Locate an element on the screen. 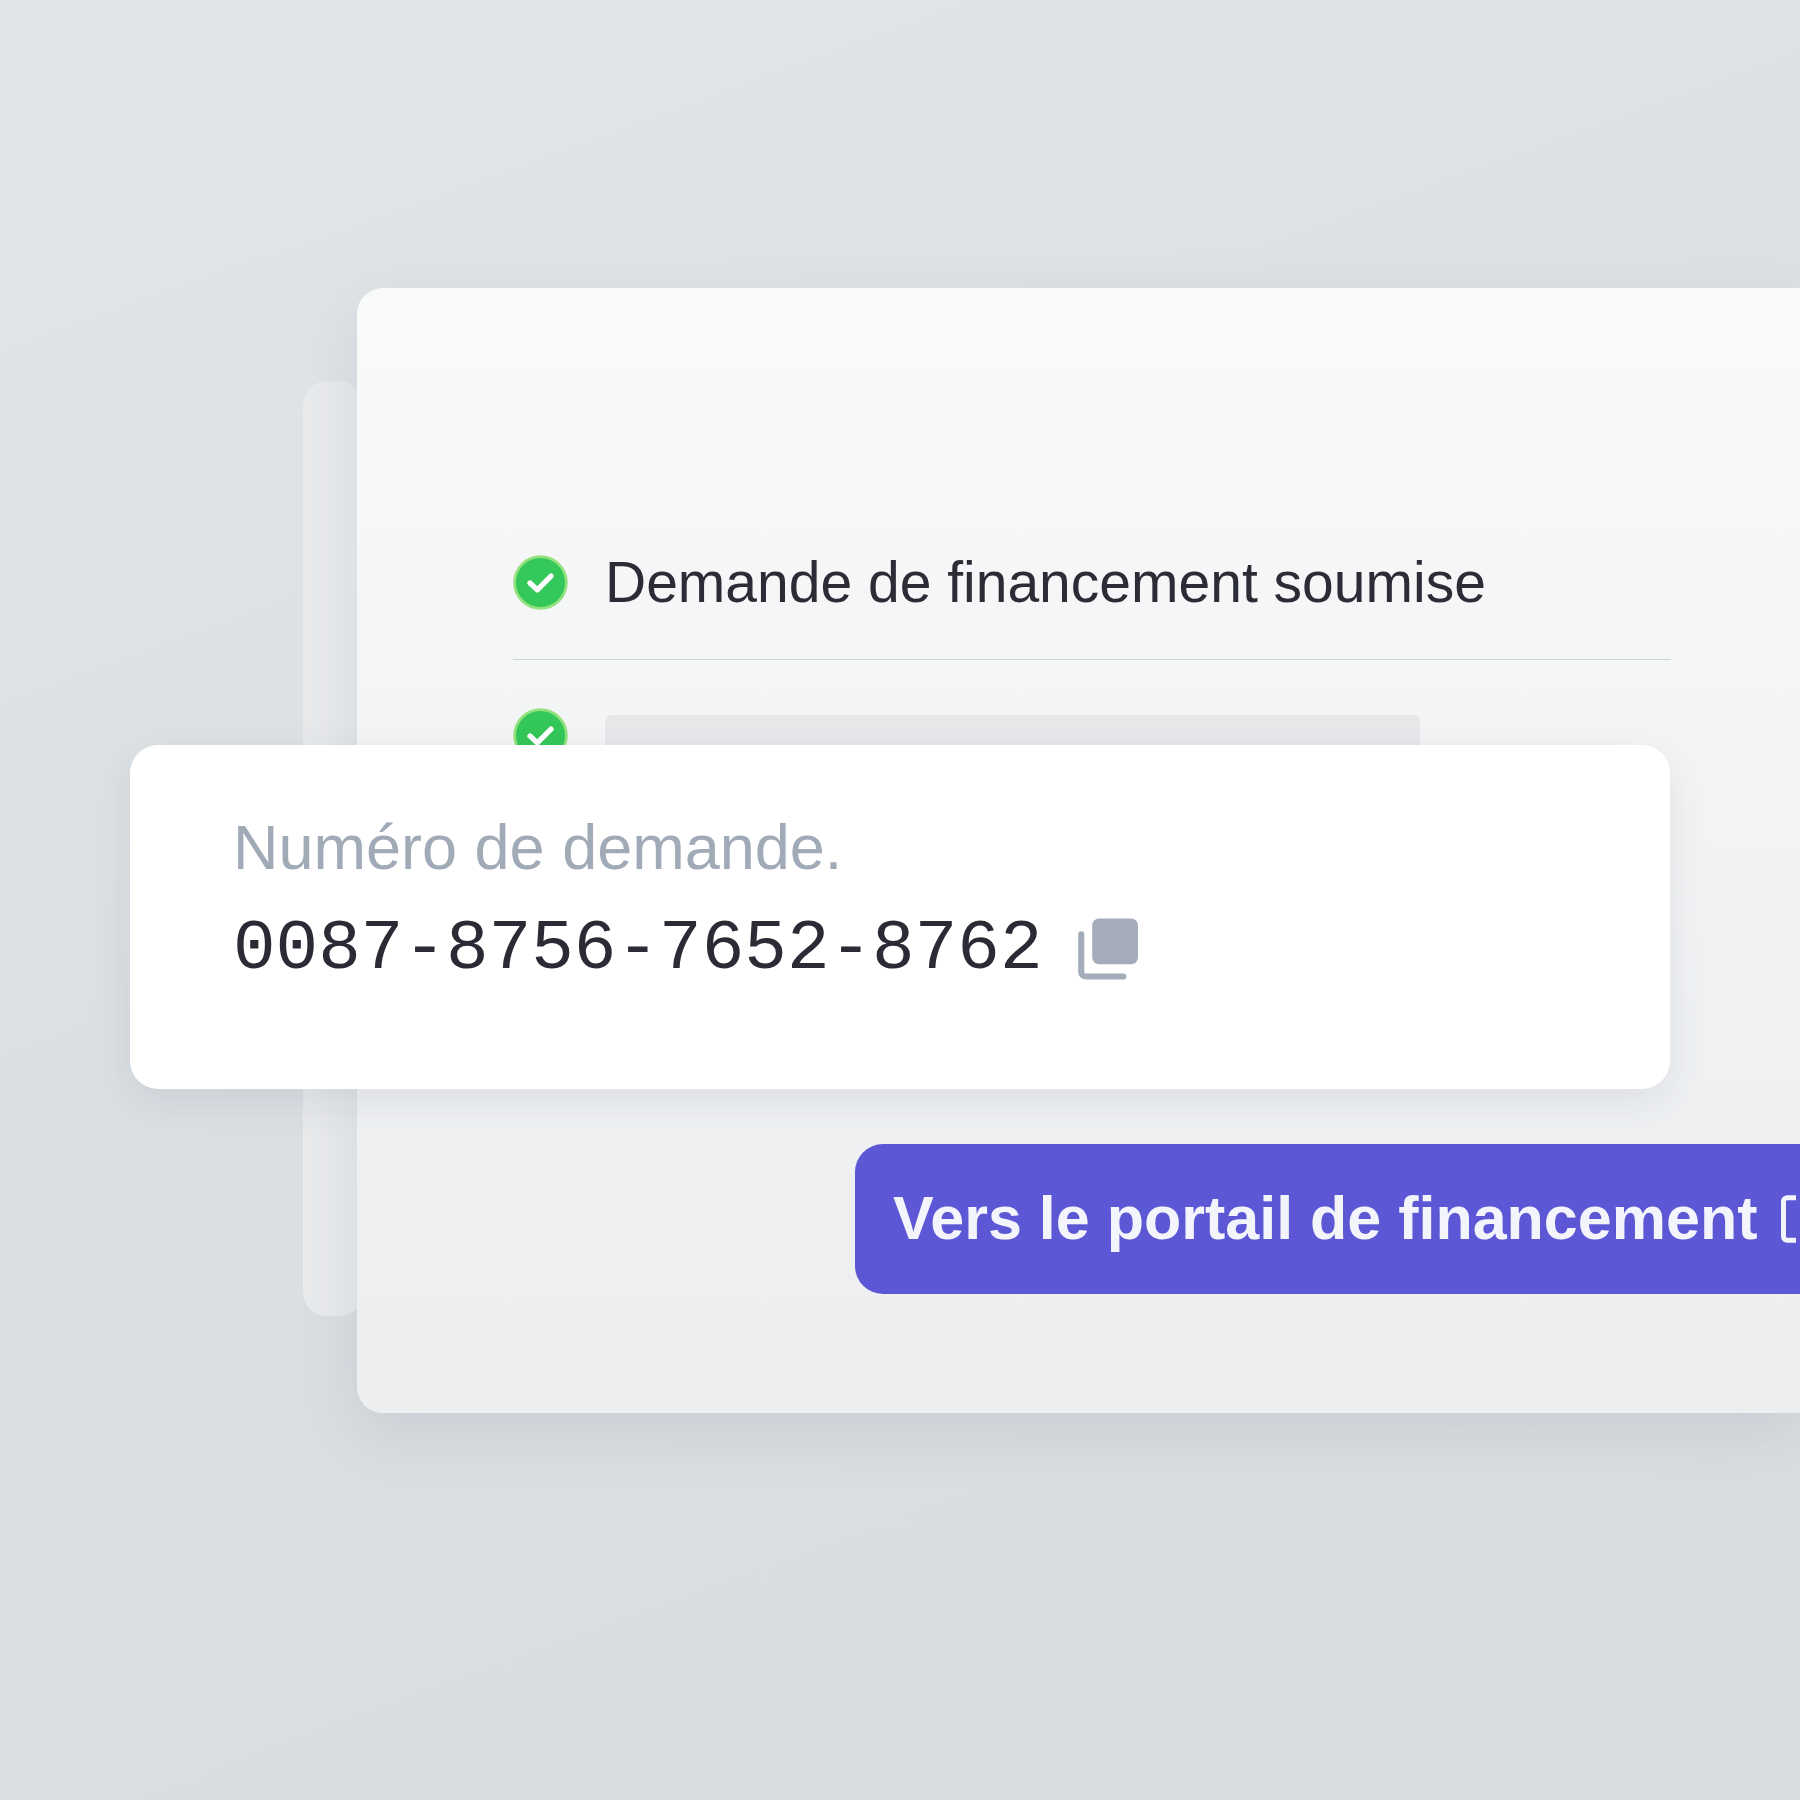 The height and width of the screenshot is (1800, 1800). portal-button: Vers le portail de financement is located at coordinates (1327, 1219).